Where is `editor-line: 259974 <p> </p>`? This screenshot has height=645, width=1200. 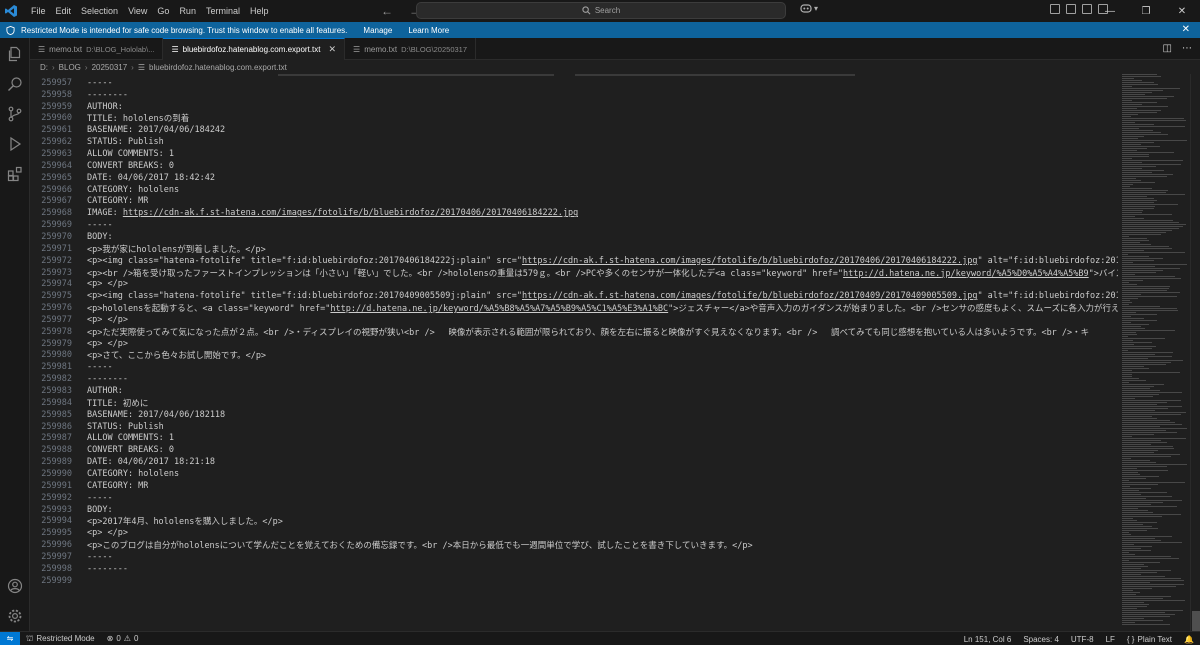 editor-line: 259974 <p> </p> is located at coordinates (574, 284).